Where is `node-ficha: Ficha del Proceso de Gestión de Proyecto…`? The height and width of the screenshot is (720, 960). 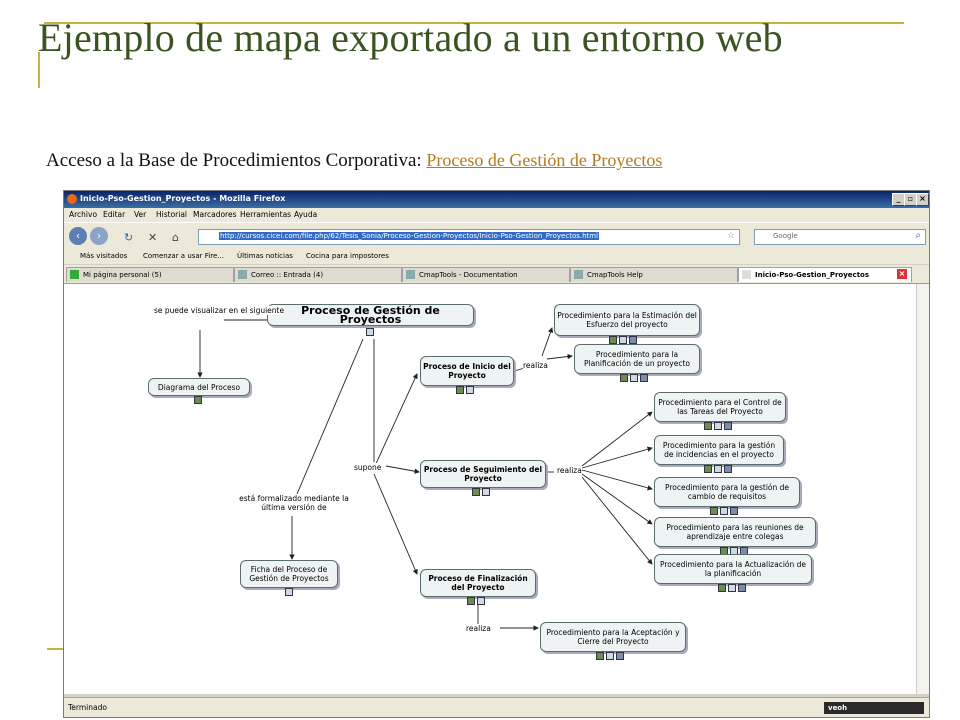
node-ficha: Ficha del Proceso de Gestión de Proyecto… is located at coordinates (289, 574).